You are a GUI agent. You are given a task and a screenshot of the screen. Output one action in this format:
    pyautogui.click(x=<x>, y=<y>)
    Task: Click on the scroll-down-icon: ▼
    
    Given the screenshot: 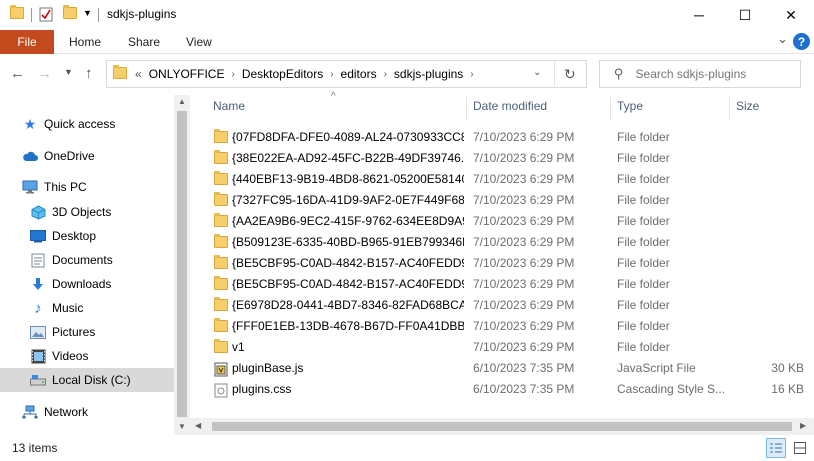 What is the action you would take?
    pyautogui.click(x=182, y=426)
    